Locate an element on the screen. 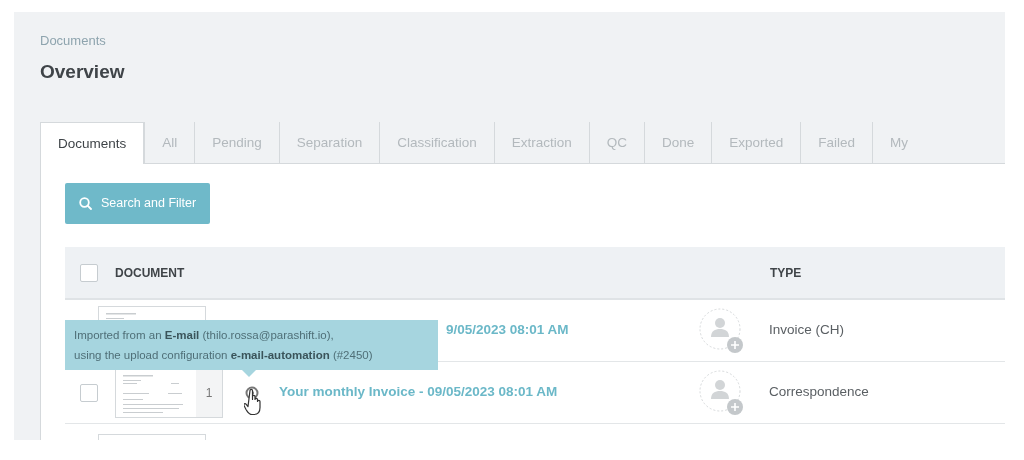 The image size is (1024, 460). tab: Classification is located at coordinates (436, 142).